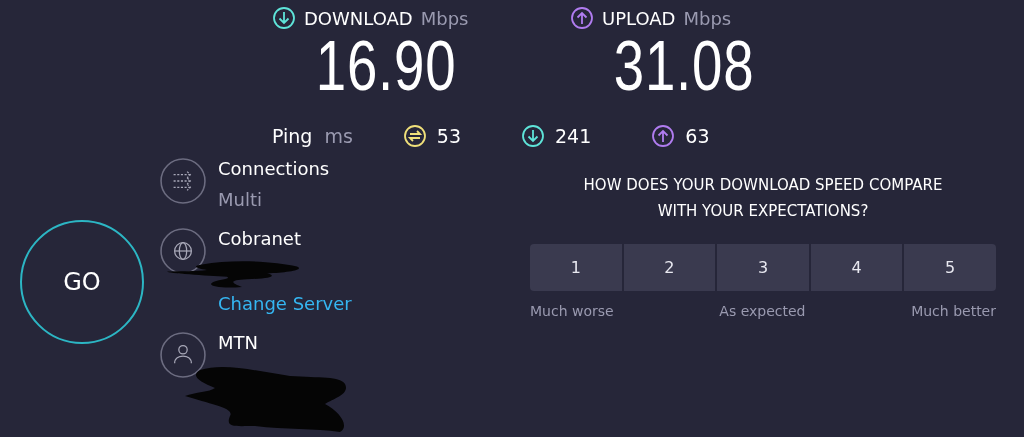 This screenshot has height=437, width=1024. I want to click on rating-option: 5, so click(950, 267).